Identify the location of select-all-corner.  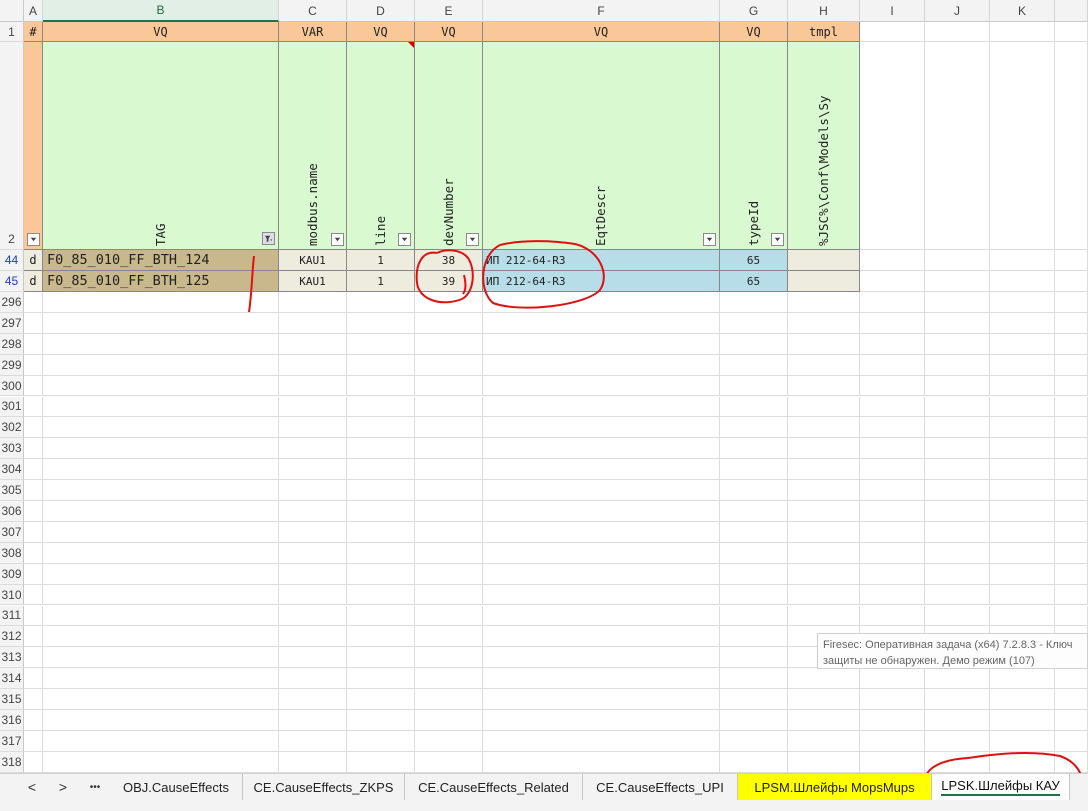
(12, 11).